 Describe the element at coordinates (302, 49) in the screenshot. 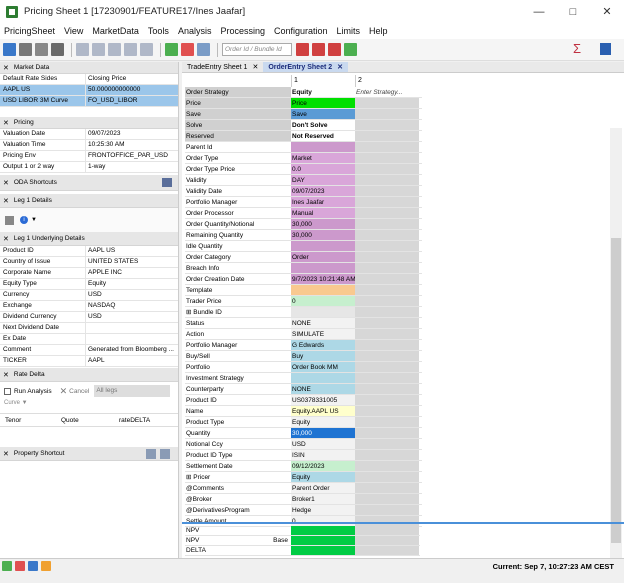

I see `font-increase-icon` at that location.